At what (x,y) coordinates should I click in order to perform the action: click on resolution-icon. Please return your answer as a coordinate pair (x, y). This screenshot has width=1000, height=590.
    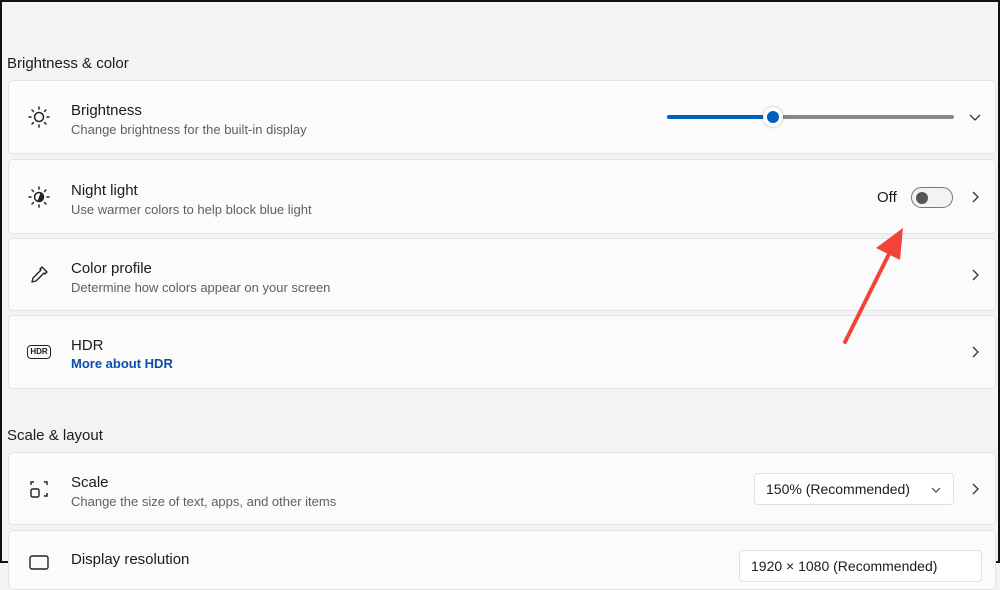
    Looking at the image, I should click on (39, 562).